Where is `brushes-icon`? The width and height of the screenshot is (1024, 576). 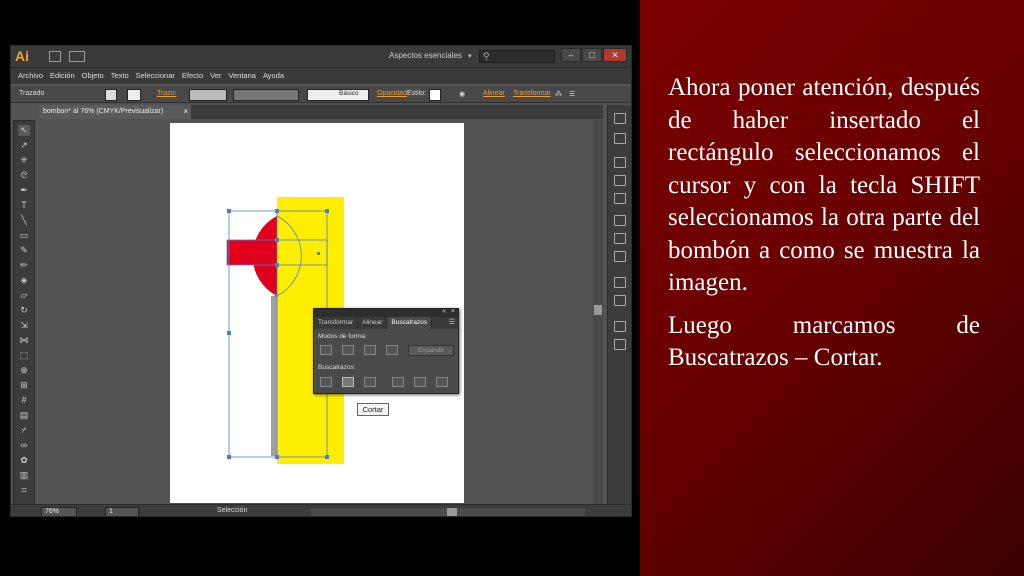
brushes-icon is located at coordinates (620, 180).